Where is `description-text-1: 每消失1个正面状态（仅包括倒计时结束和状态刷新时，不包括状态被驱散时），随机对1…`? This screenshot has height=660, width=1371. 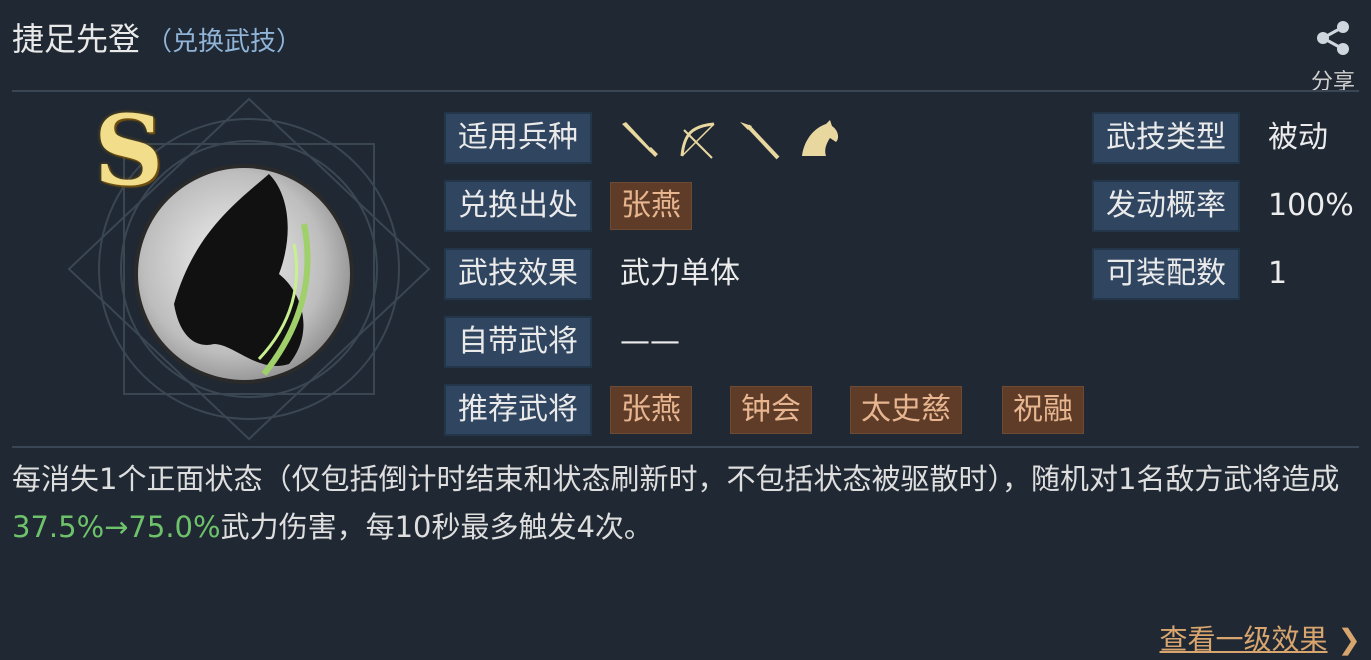
description-text-1: 每消失1个正面状态（仅包括倒计时结束和状态刷新时，不包括状态被驱散时），随机对1… is located at coordinates (676, 479).